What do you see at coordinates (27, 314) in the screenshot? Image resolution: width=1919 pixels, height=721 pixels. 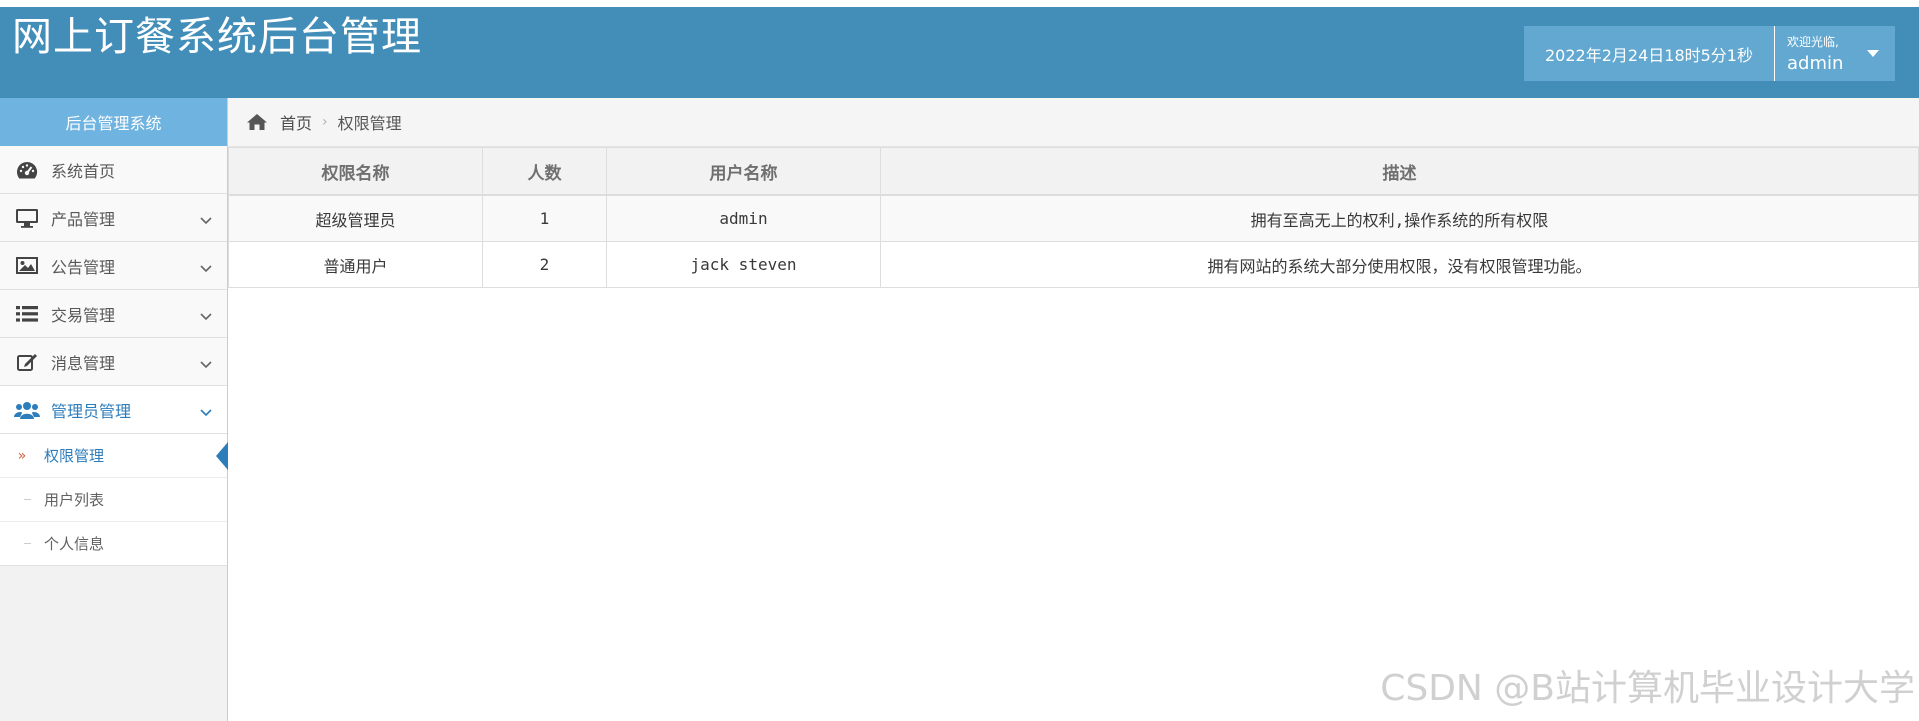 I see `list-icon` at bounding box center [27, 314].